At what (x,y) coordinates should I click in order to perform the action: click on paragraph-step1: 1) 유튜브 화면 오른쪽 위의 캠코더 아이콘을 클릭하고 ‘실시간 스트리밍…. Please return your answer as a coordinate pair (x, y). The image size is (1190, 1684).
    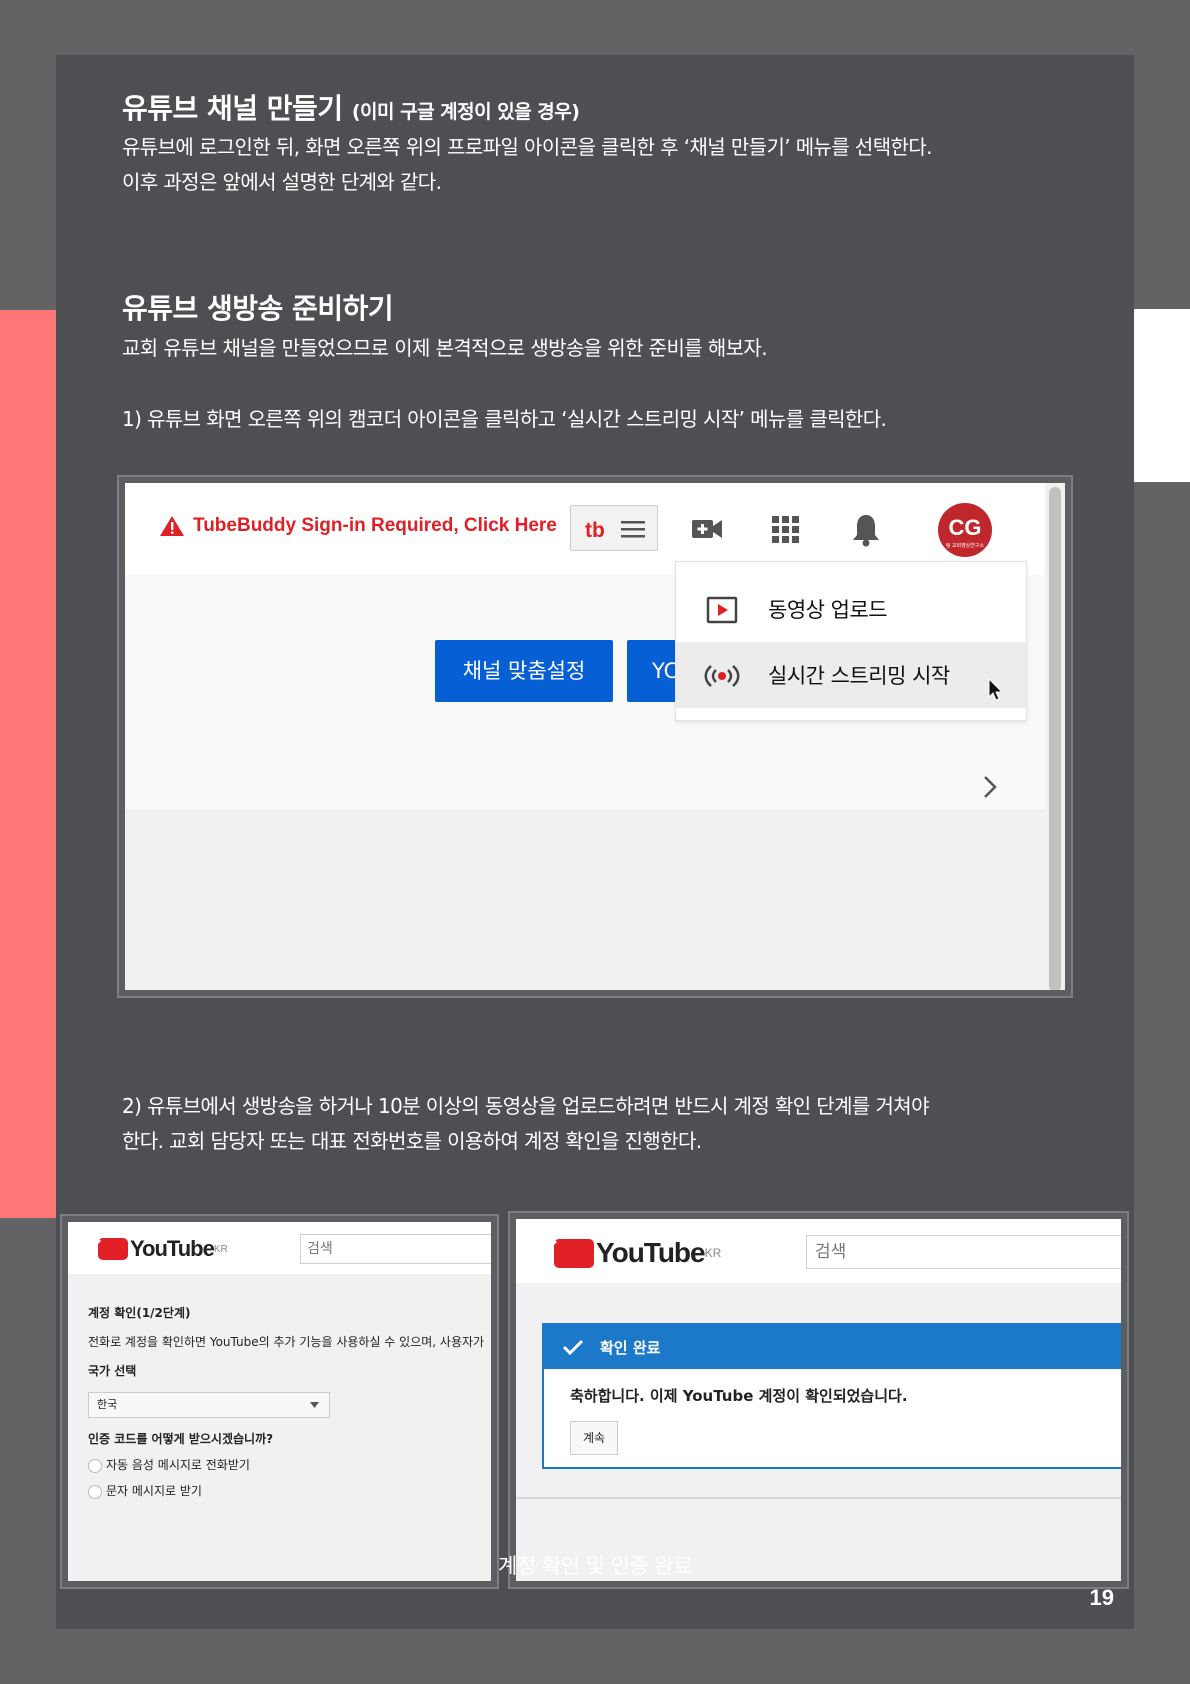
    Looking at the image, I should click on (504, 419).